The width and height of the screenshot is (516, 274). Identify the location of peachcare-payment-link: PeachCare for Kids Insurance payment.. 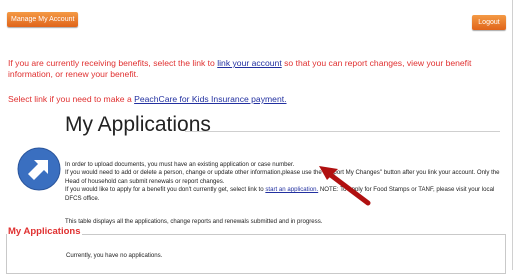
(210, 99).